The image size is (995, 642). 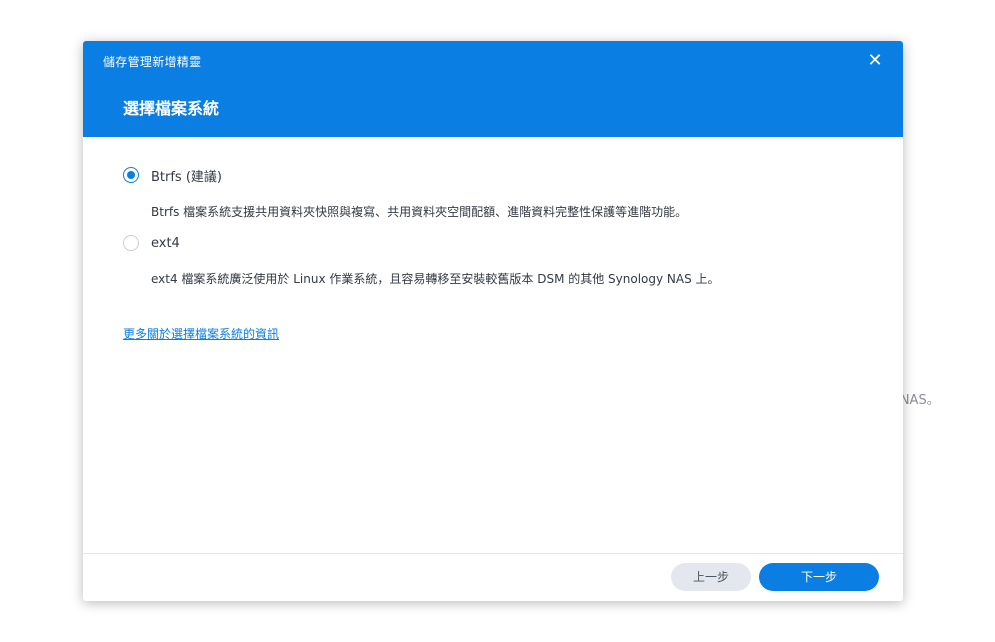 I want to click on app-title: 儲存管理新增精靈, so click(x=152, y=62).